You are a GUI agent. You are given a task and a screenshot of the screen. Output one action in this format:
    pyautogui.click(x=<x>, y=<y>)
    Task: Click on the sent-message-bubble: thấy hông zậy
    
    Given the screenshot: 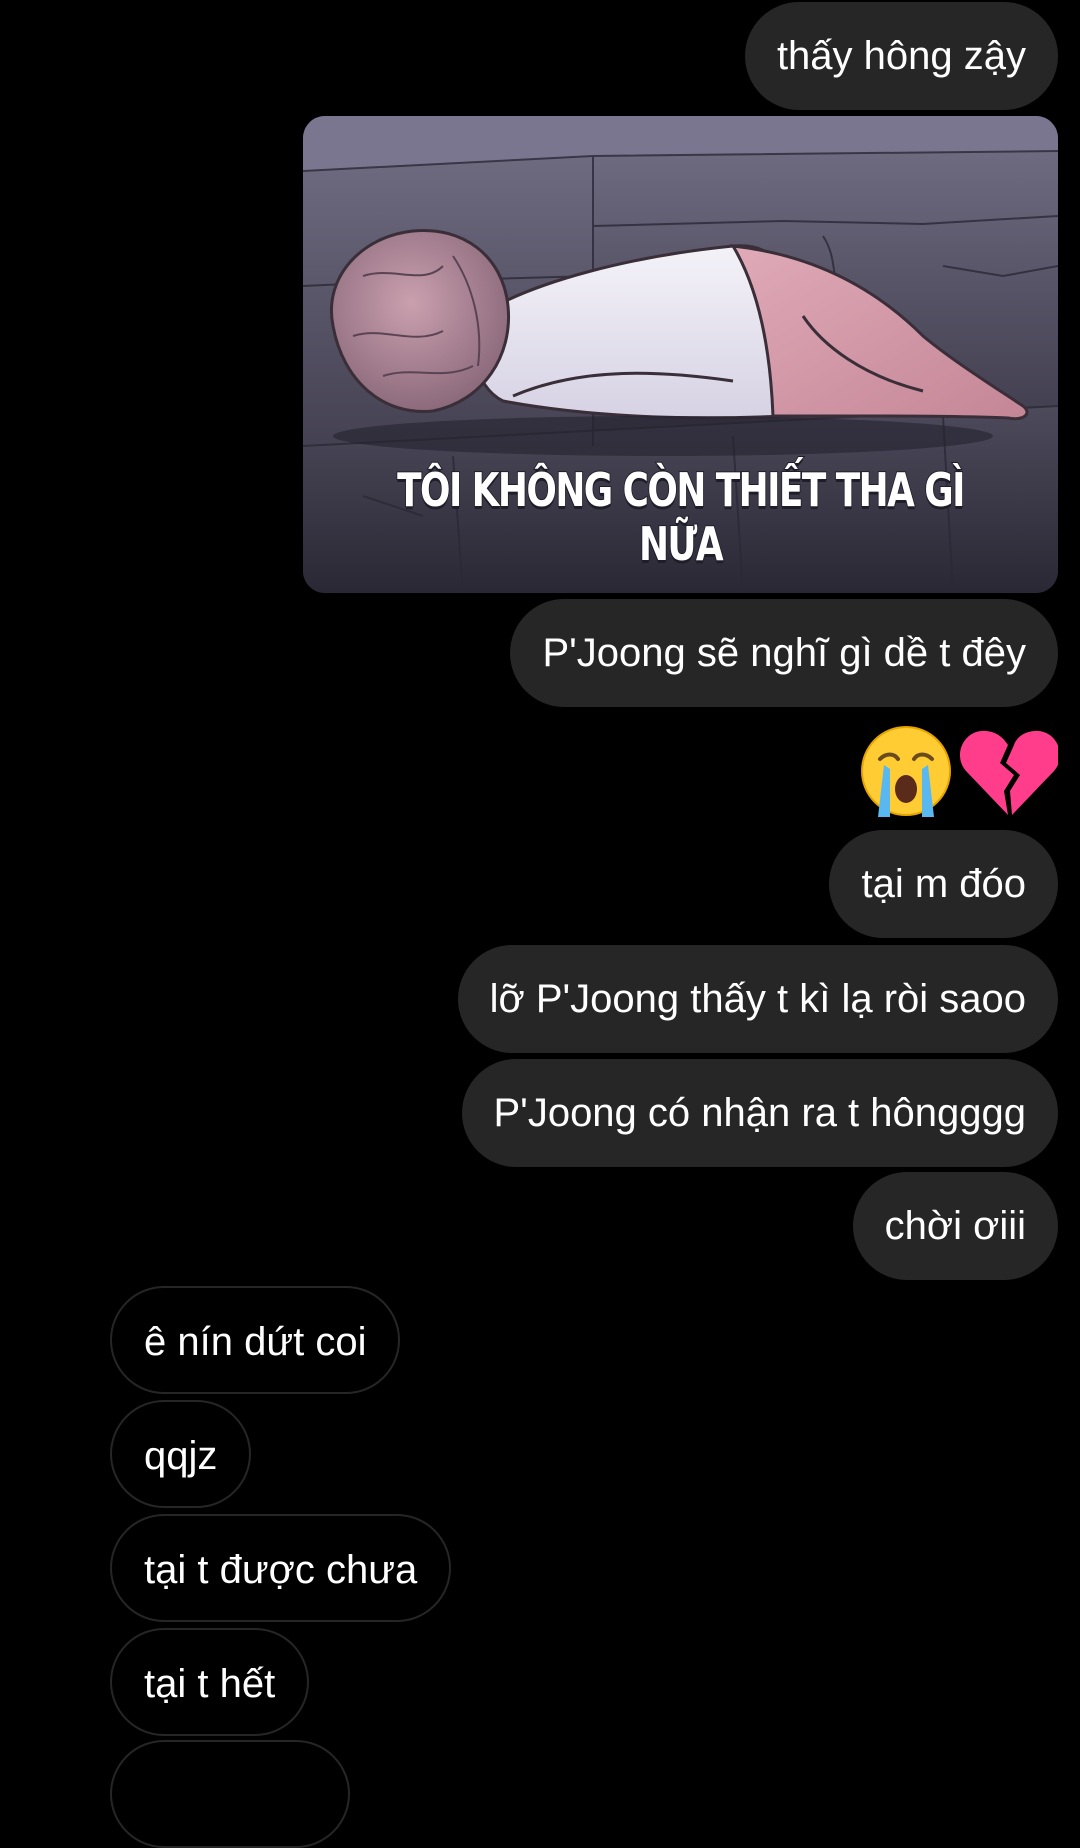 What is the action you would take?
    pyautogui.click(x=901, y=56)
    